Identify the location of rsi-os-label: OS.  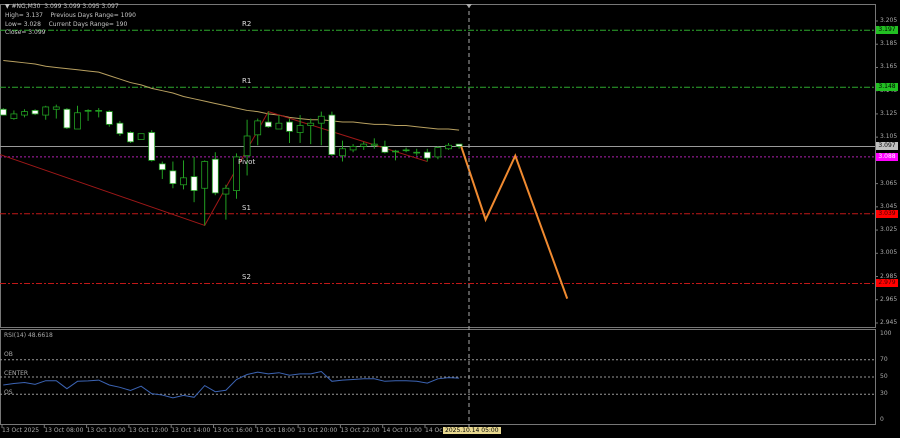
(8, 392).